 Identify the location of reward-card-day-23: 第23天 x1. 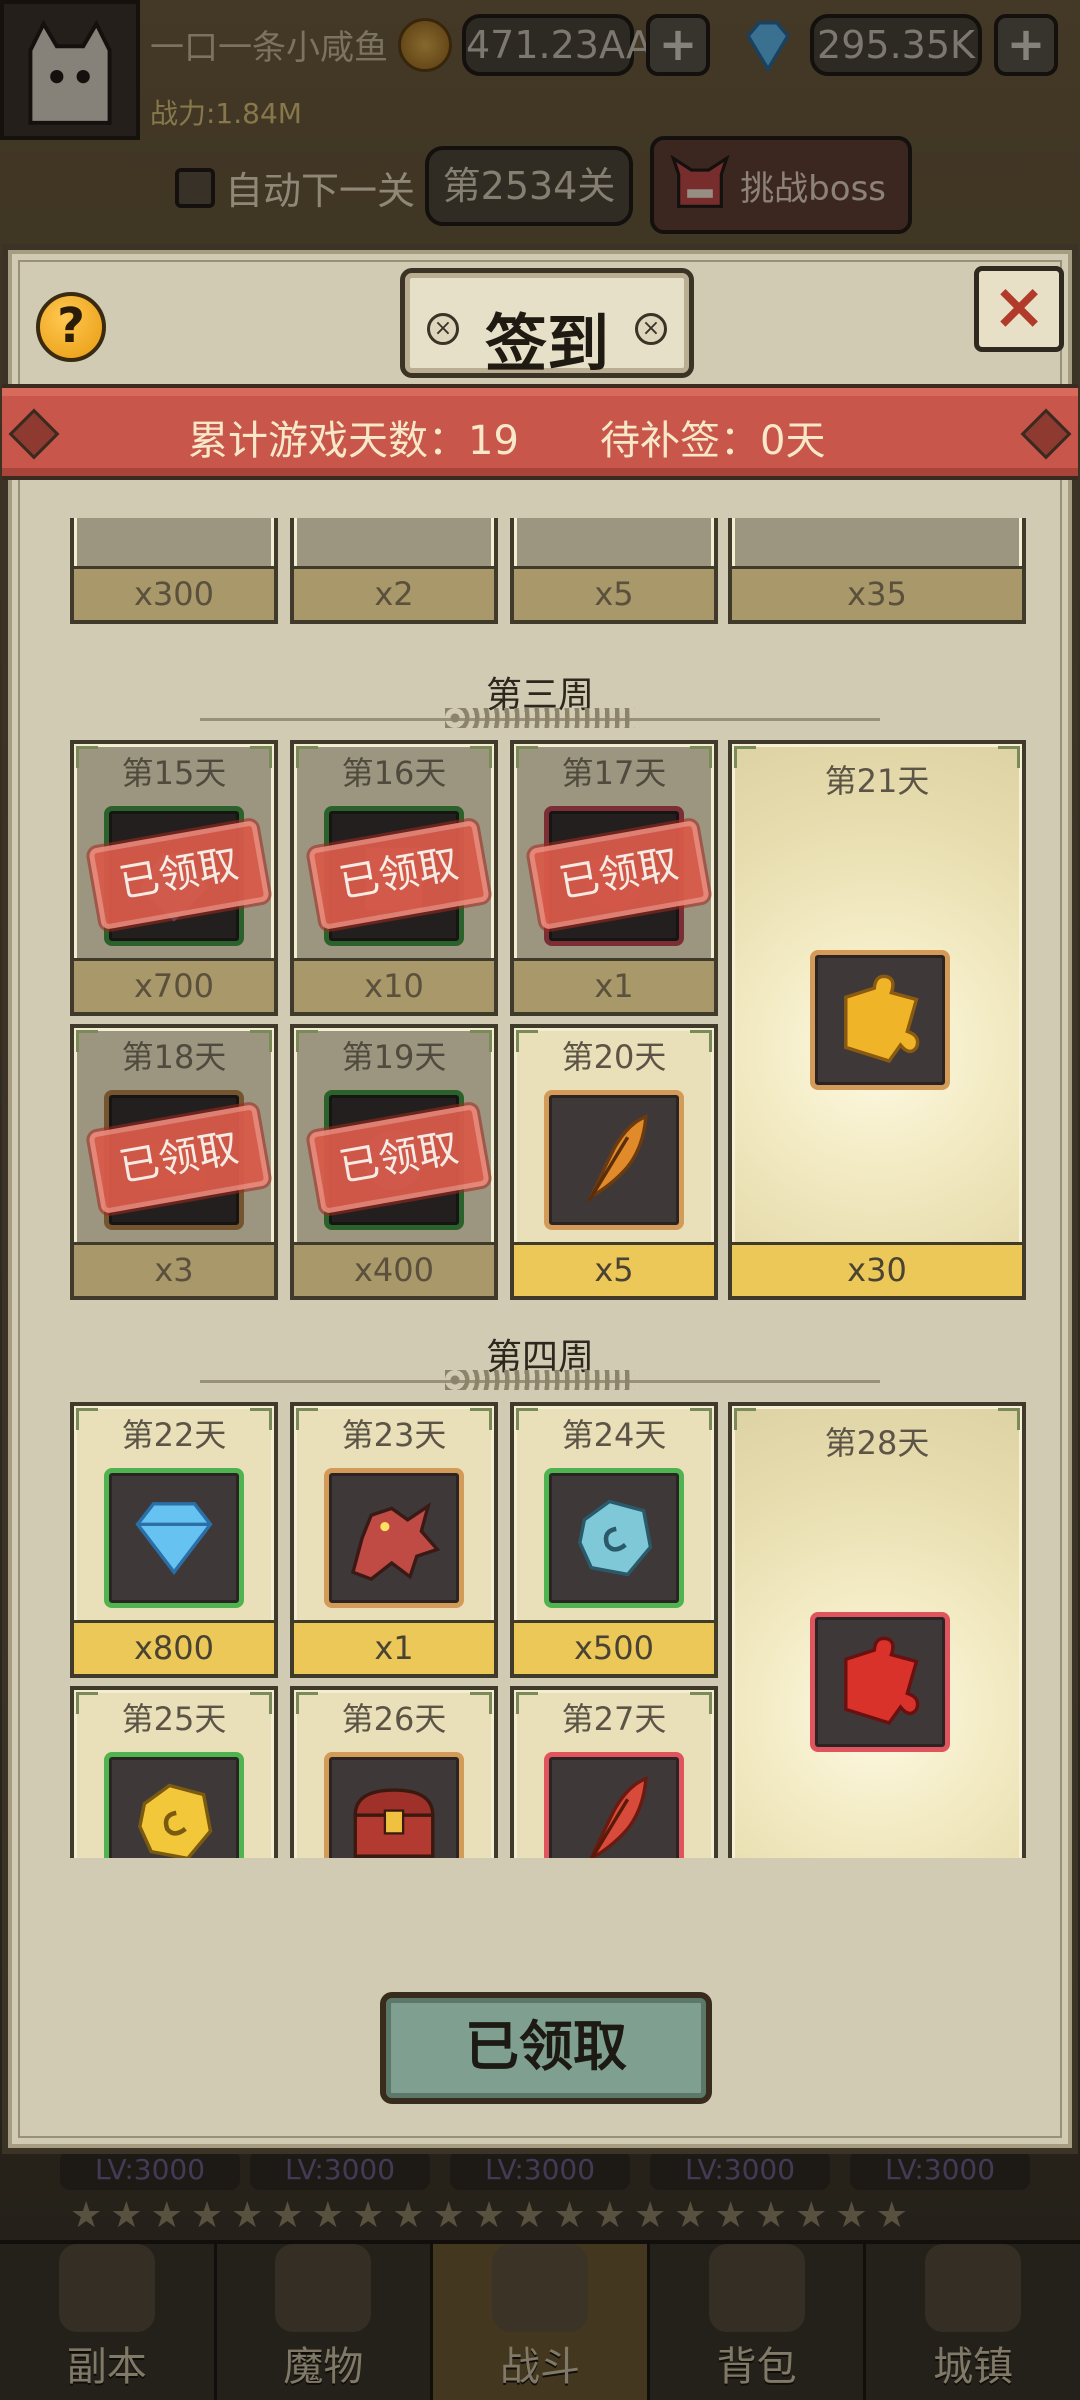
(394, 1540).